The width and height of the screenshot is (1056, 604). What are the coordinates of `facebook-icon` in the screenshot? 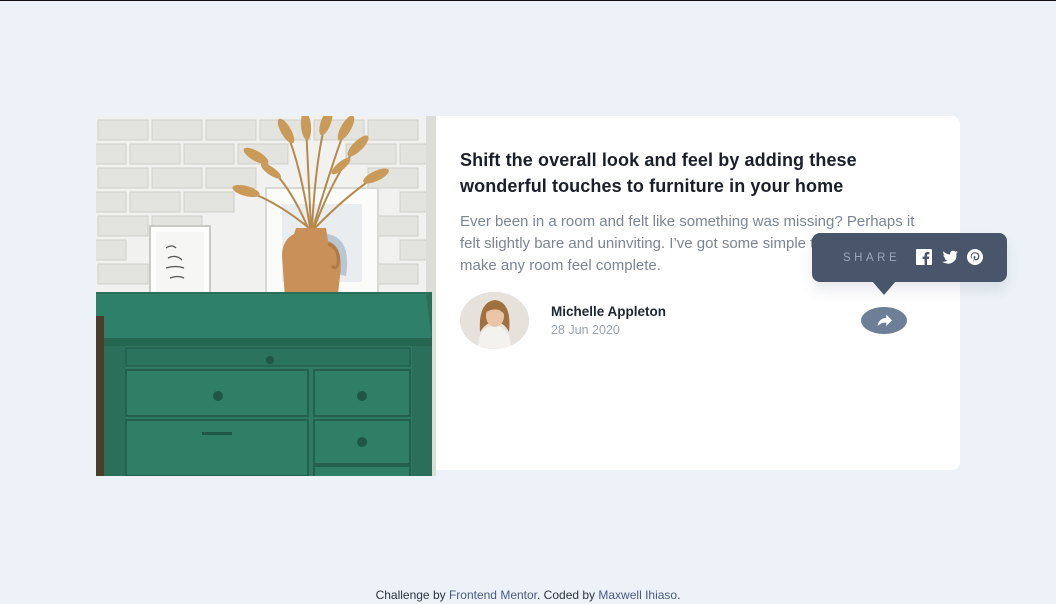 It's located at (924, 257).